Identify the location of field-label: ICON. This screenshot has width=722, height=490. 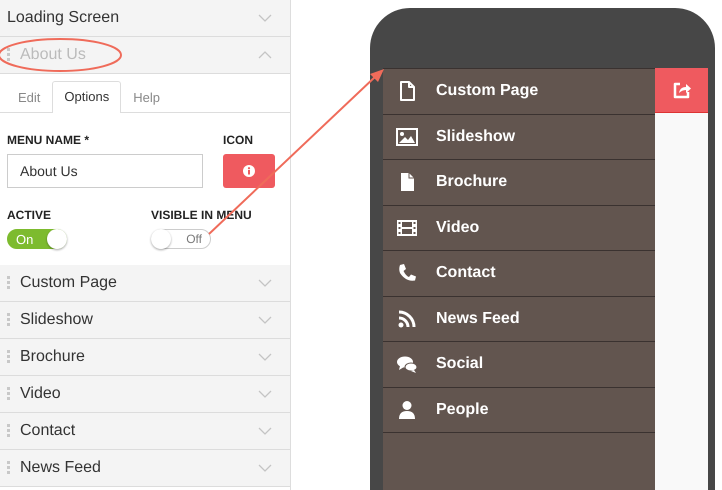
(238, 140).